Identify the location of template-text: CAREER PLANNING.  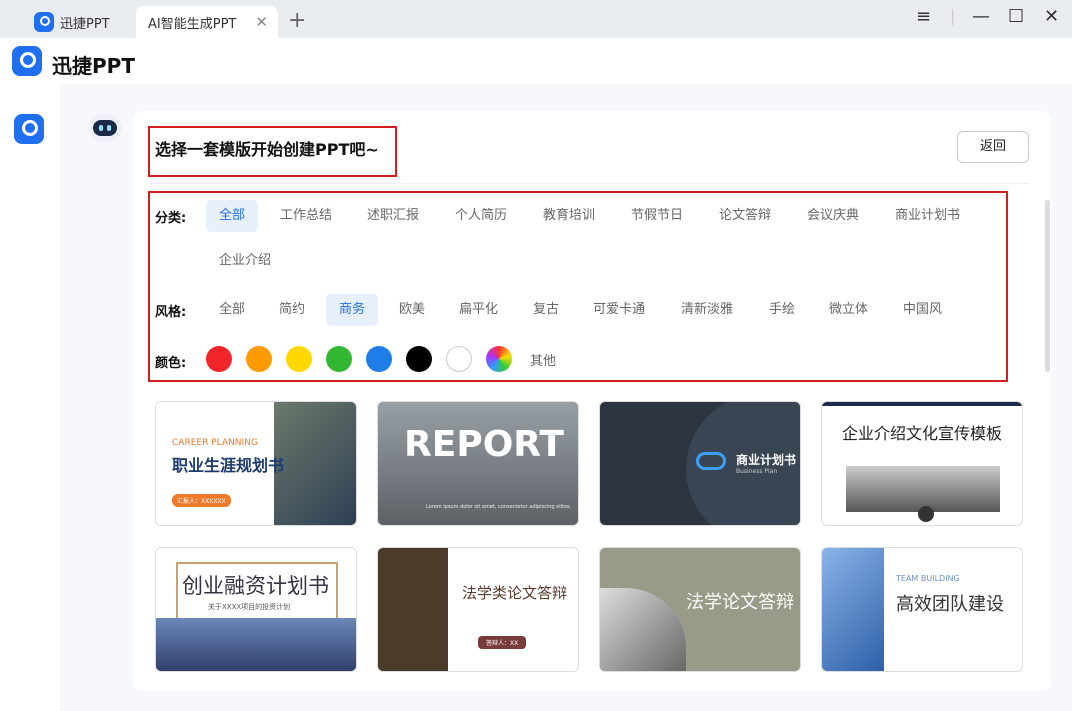
(215, 443).